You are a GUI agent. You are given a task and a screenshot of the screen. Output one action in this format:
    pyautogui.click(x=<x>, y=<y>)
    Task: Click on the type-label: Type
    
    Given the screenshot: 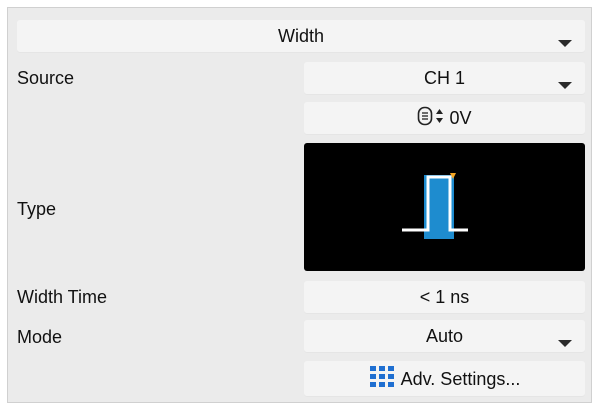 What is the action you would take?
    pyautogui.click(x=37, y=209)
    